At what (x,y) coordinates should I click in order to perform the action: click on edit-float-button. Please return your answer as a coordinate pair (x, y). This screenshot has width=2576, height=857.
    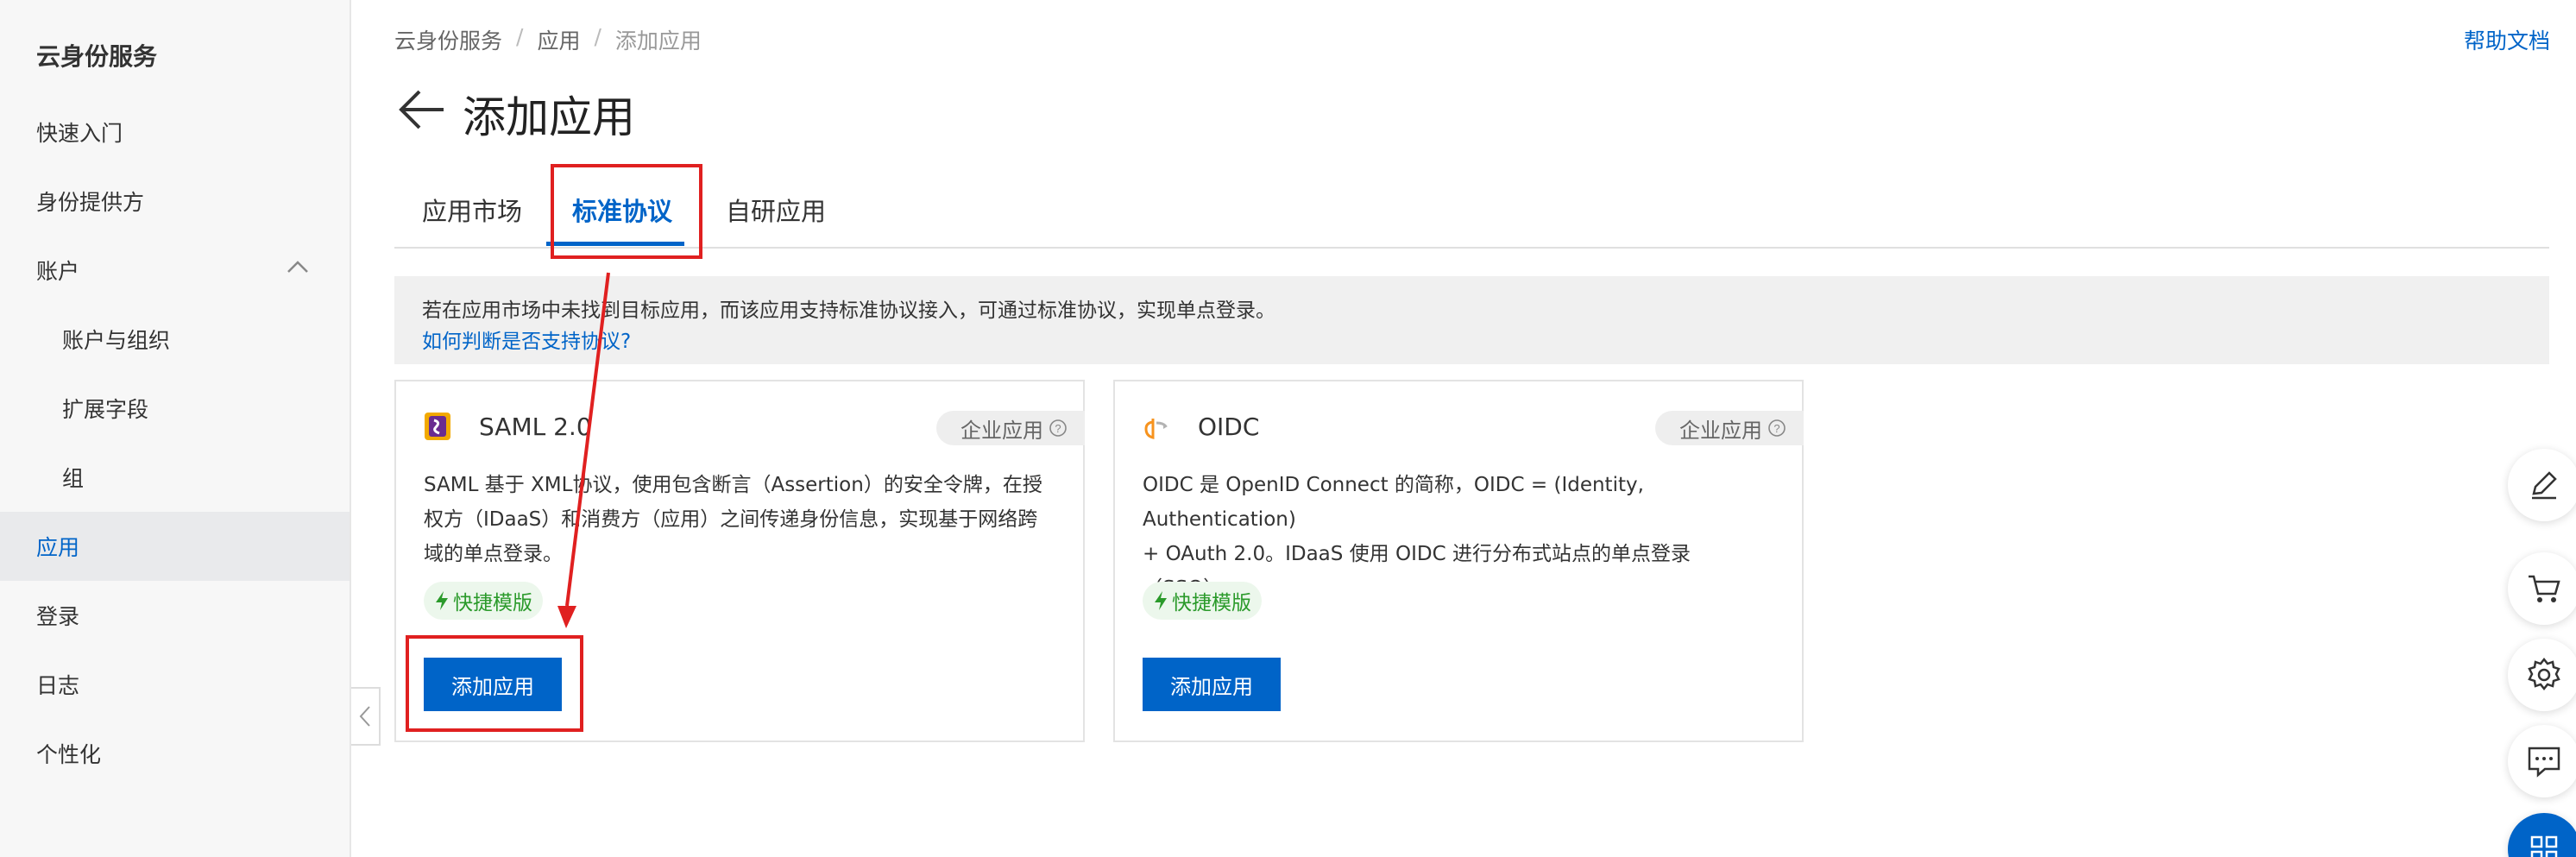
    Looking at the image, I should click on (2542, 485).